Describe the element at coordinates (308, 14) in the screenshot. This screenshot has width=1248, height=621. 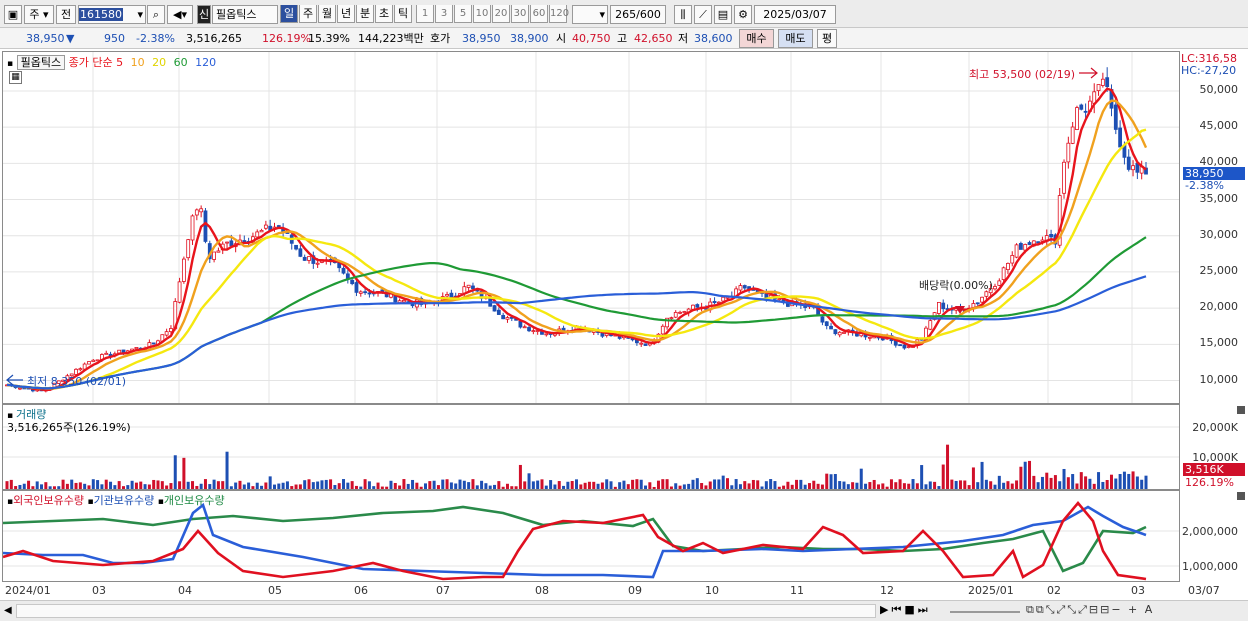
I see `period-1: 주` at that location.